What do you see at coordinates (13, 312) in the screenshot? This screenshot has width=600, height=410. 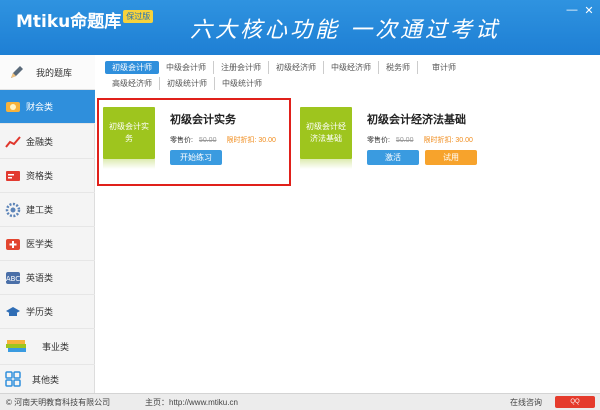 I see `graduation-cap-icon` at bounding box center [13, 312].